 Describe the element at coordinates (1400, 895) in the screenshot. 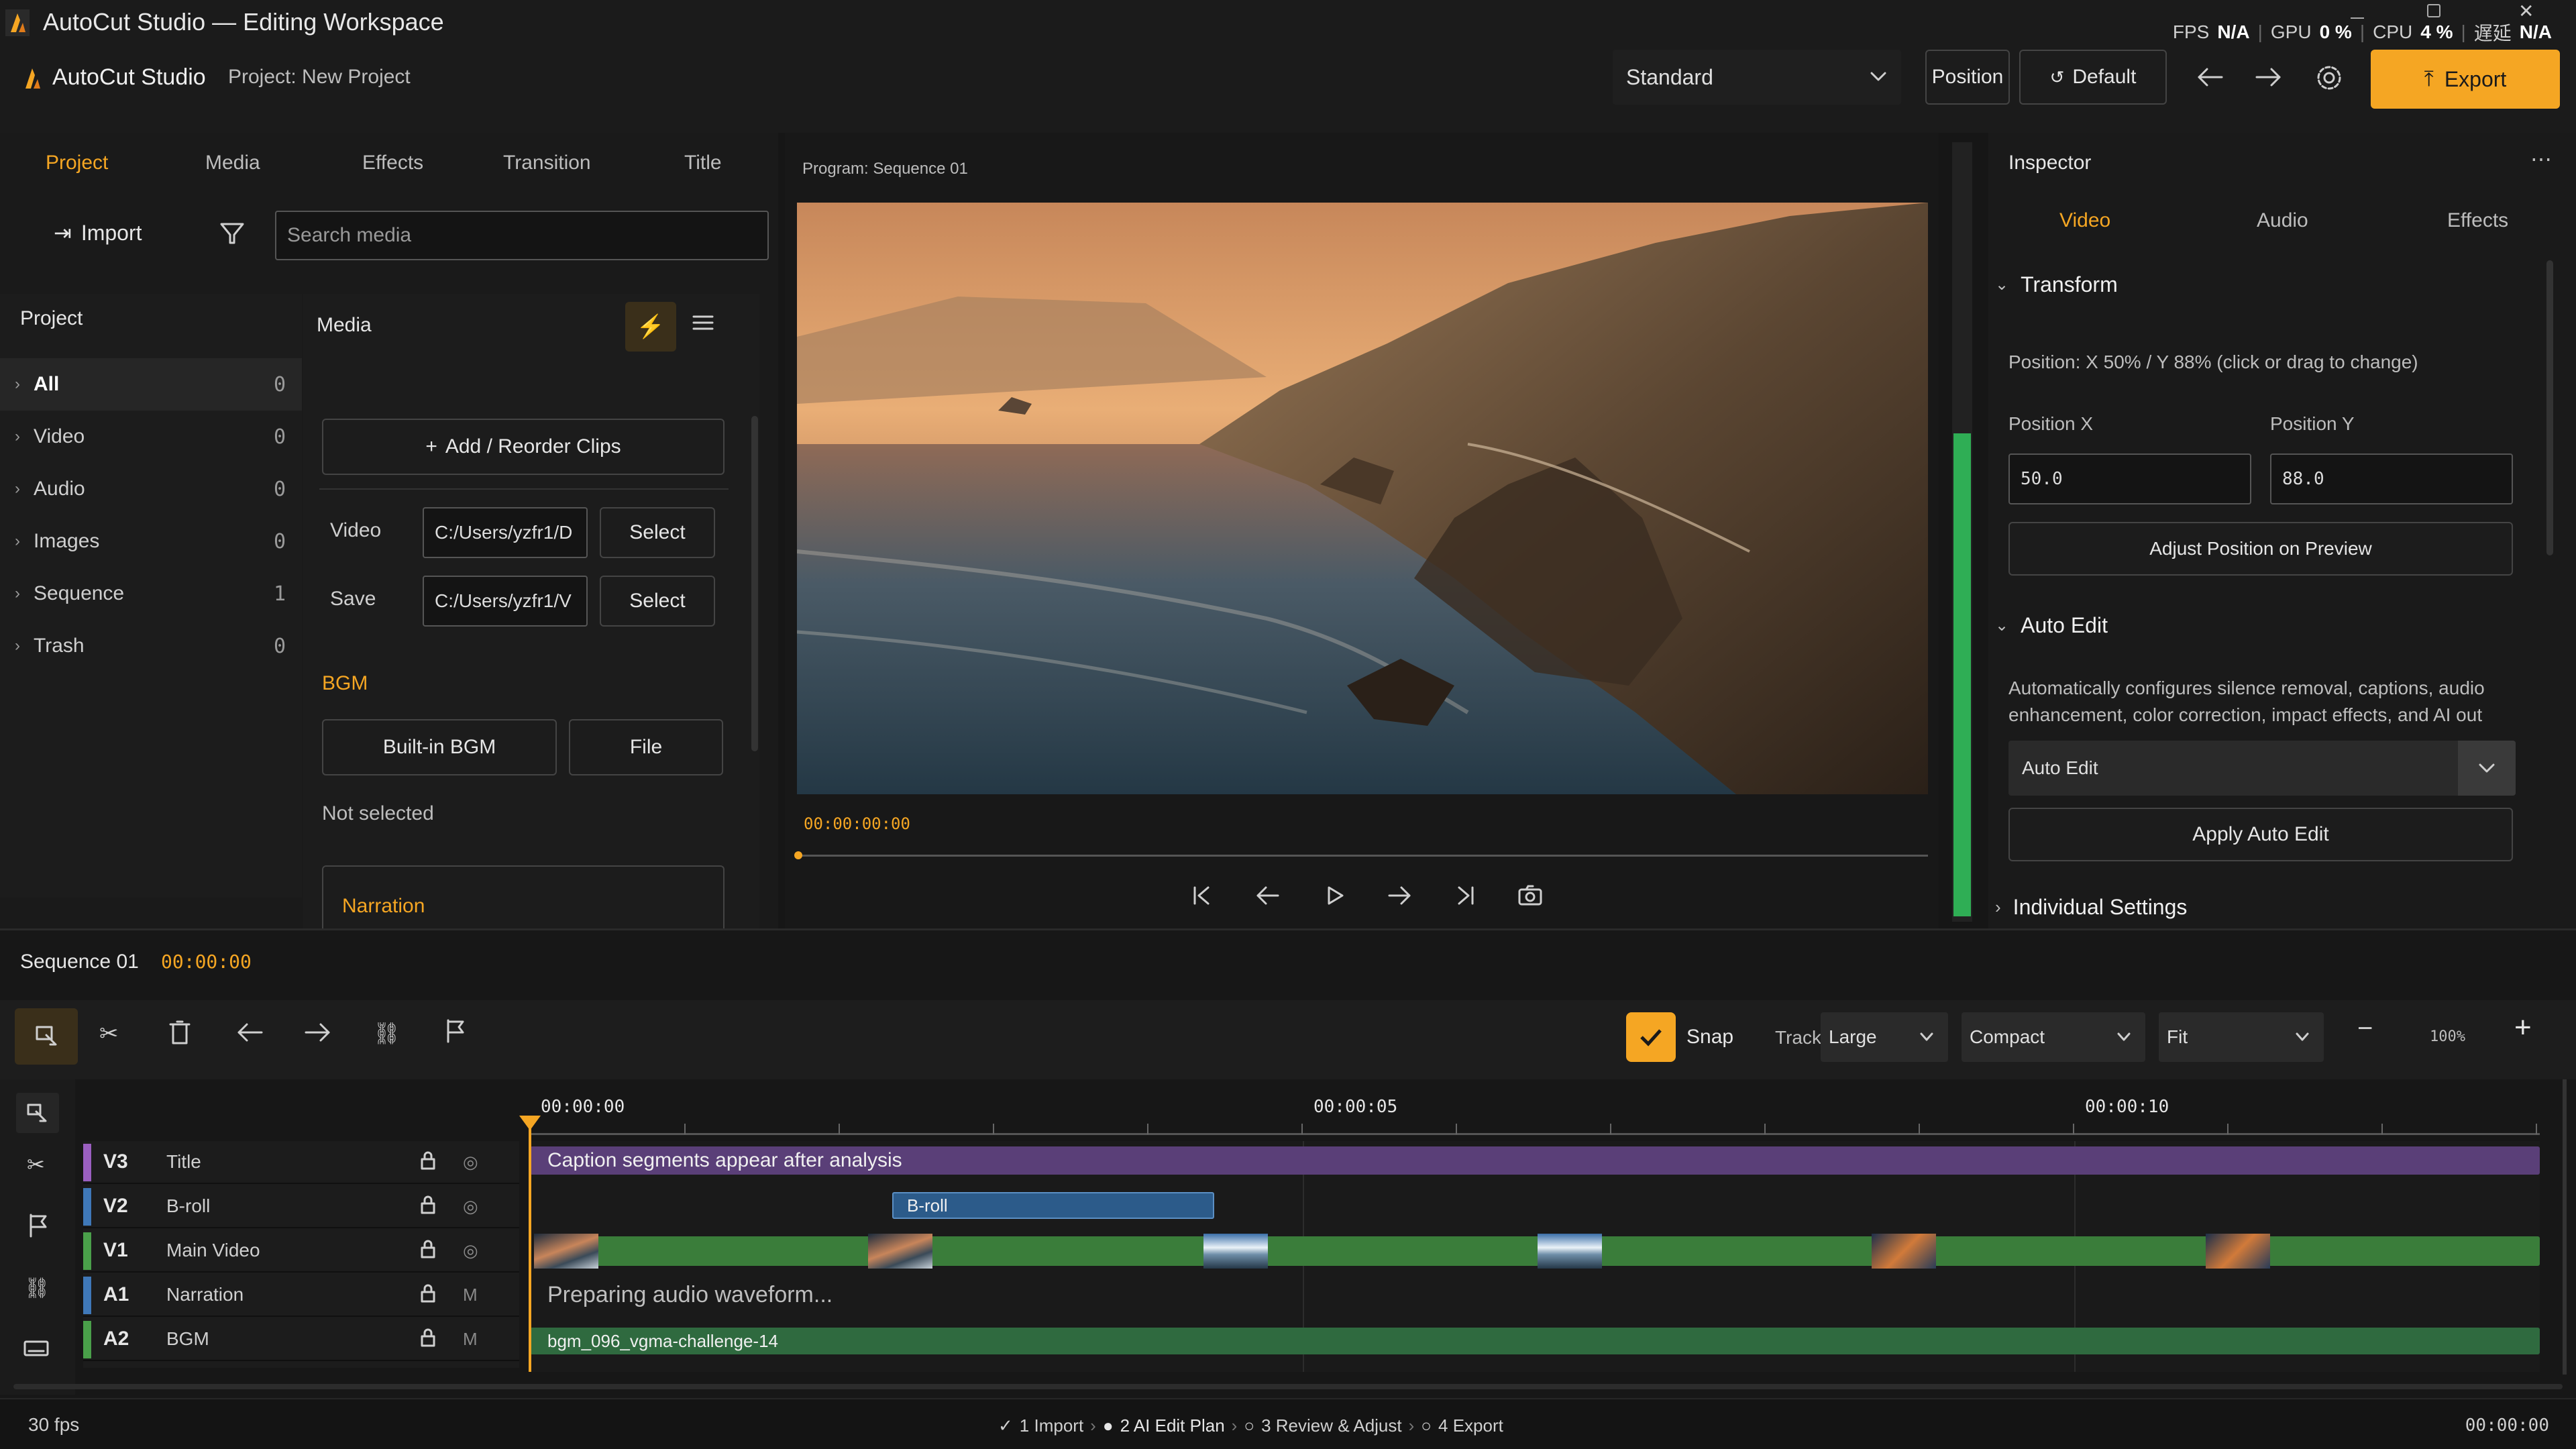

I see `step-forward-icon` at that location.